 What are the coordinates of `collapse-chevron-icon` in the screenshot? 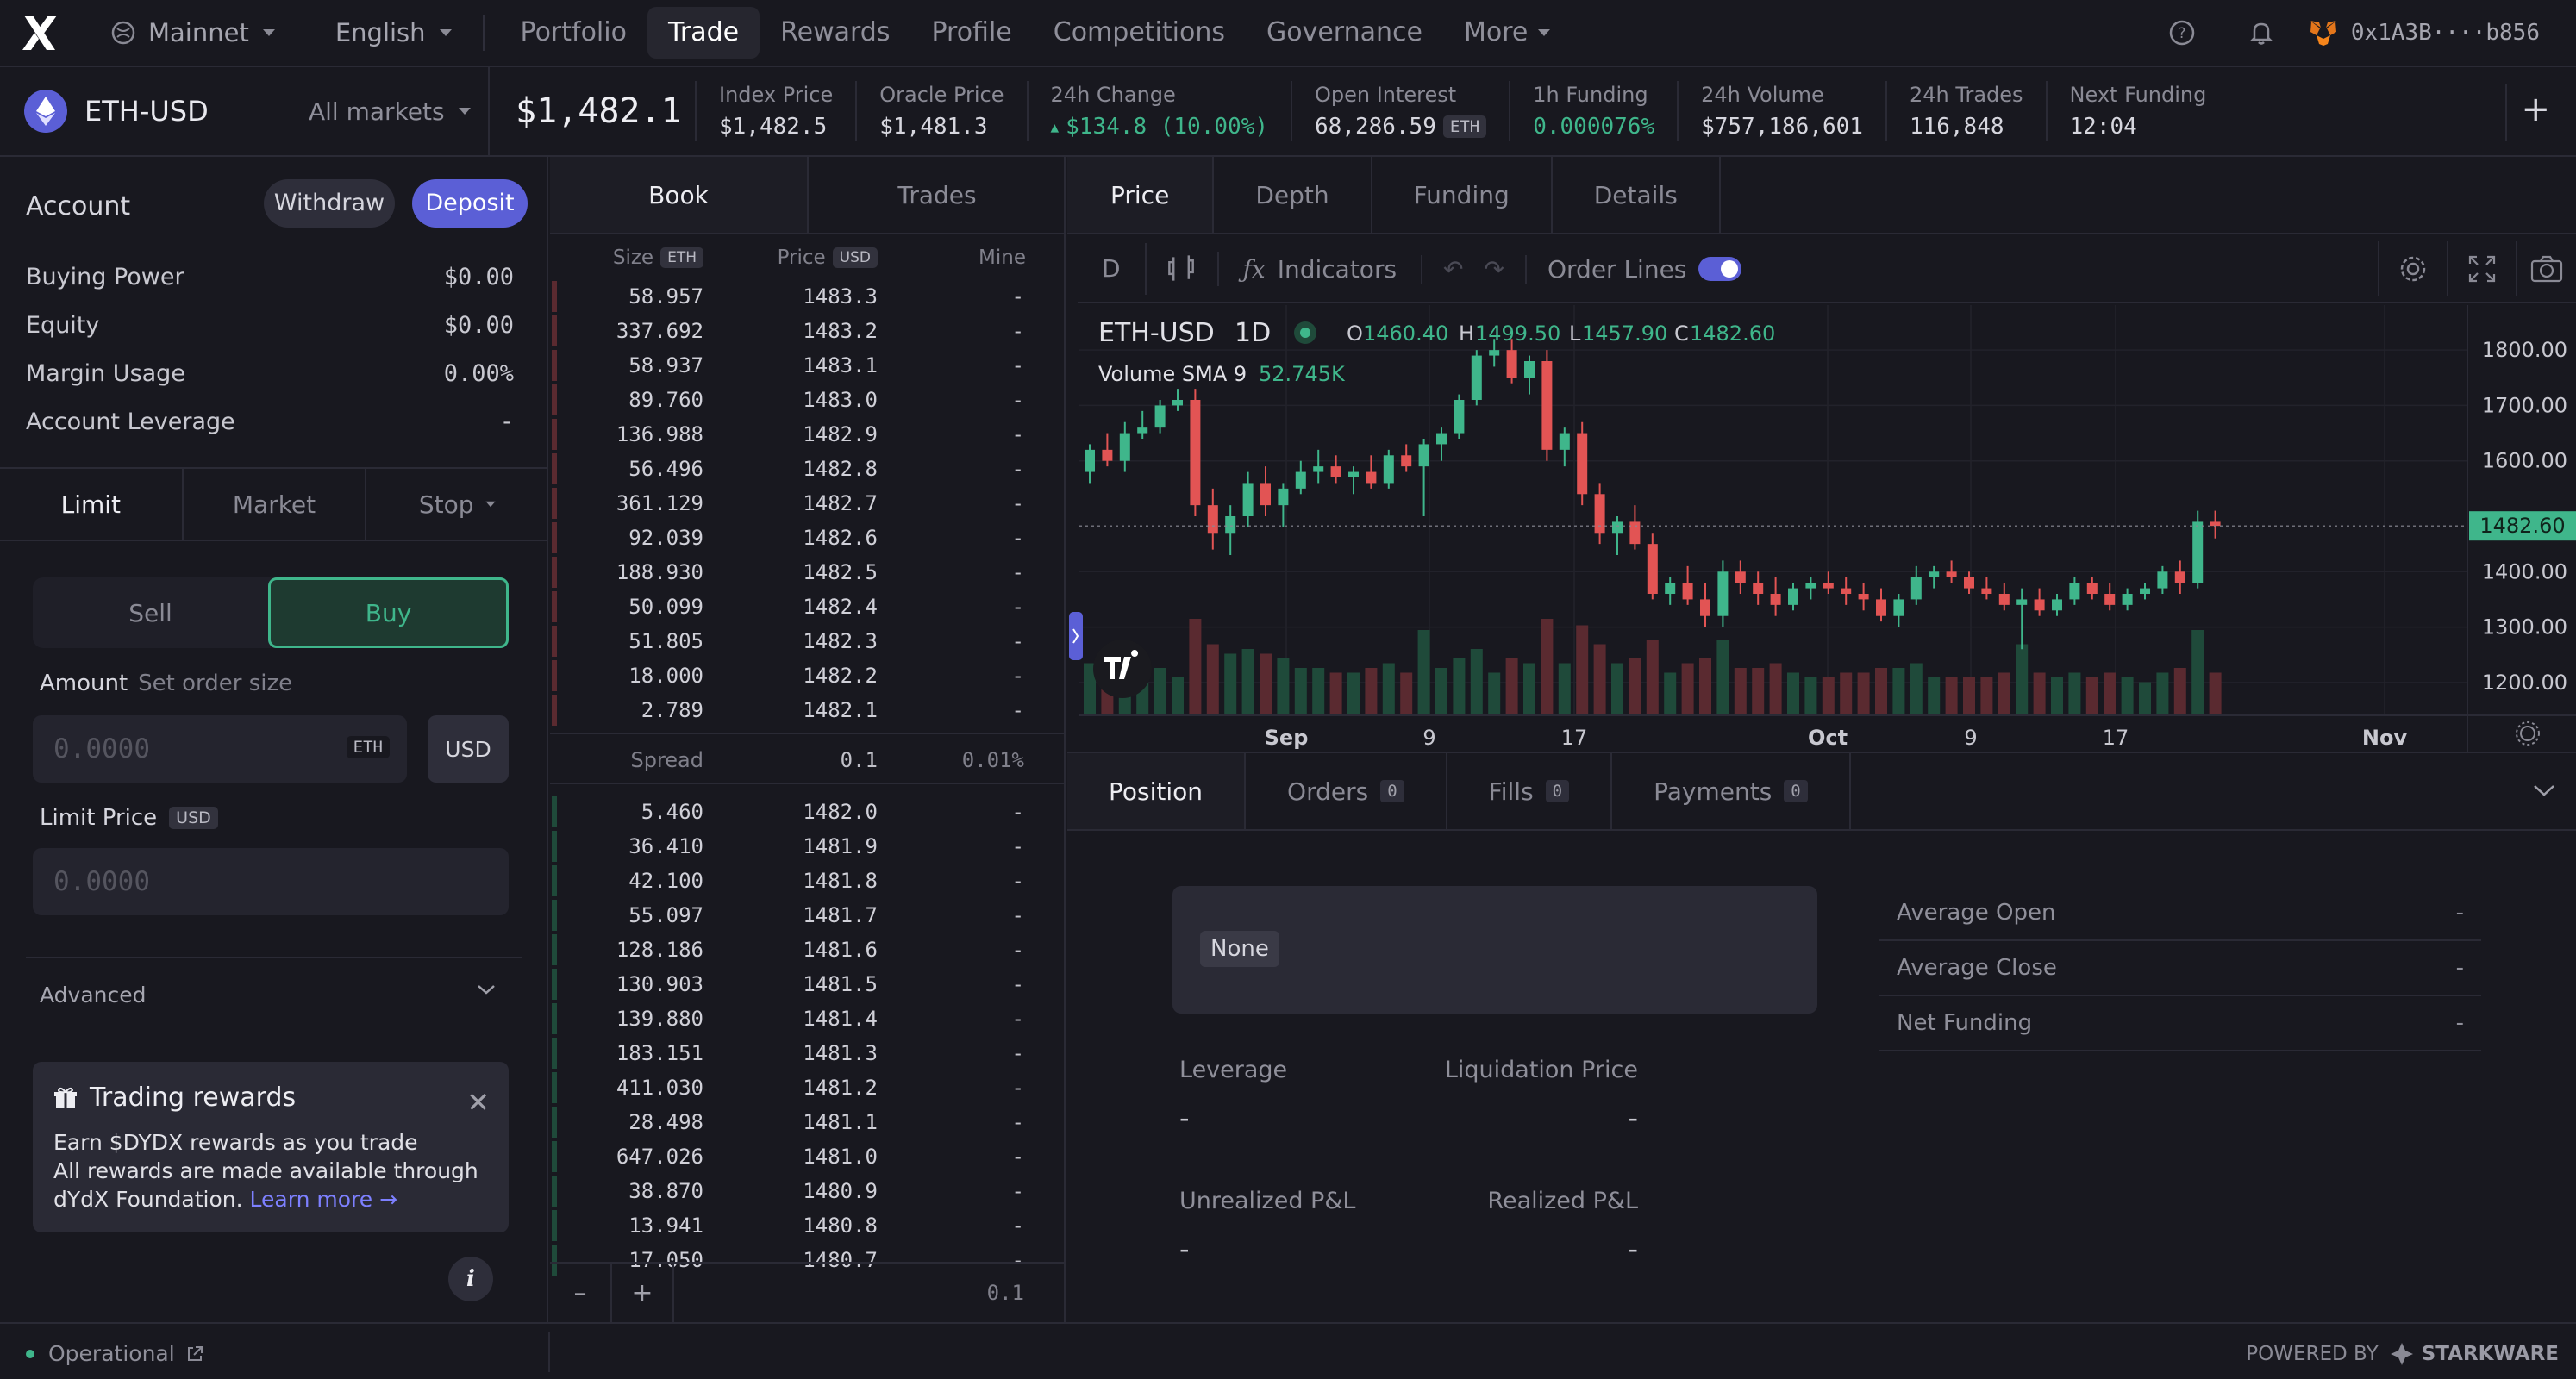 It's located at (2544, 791).